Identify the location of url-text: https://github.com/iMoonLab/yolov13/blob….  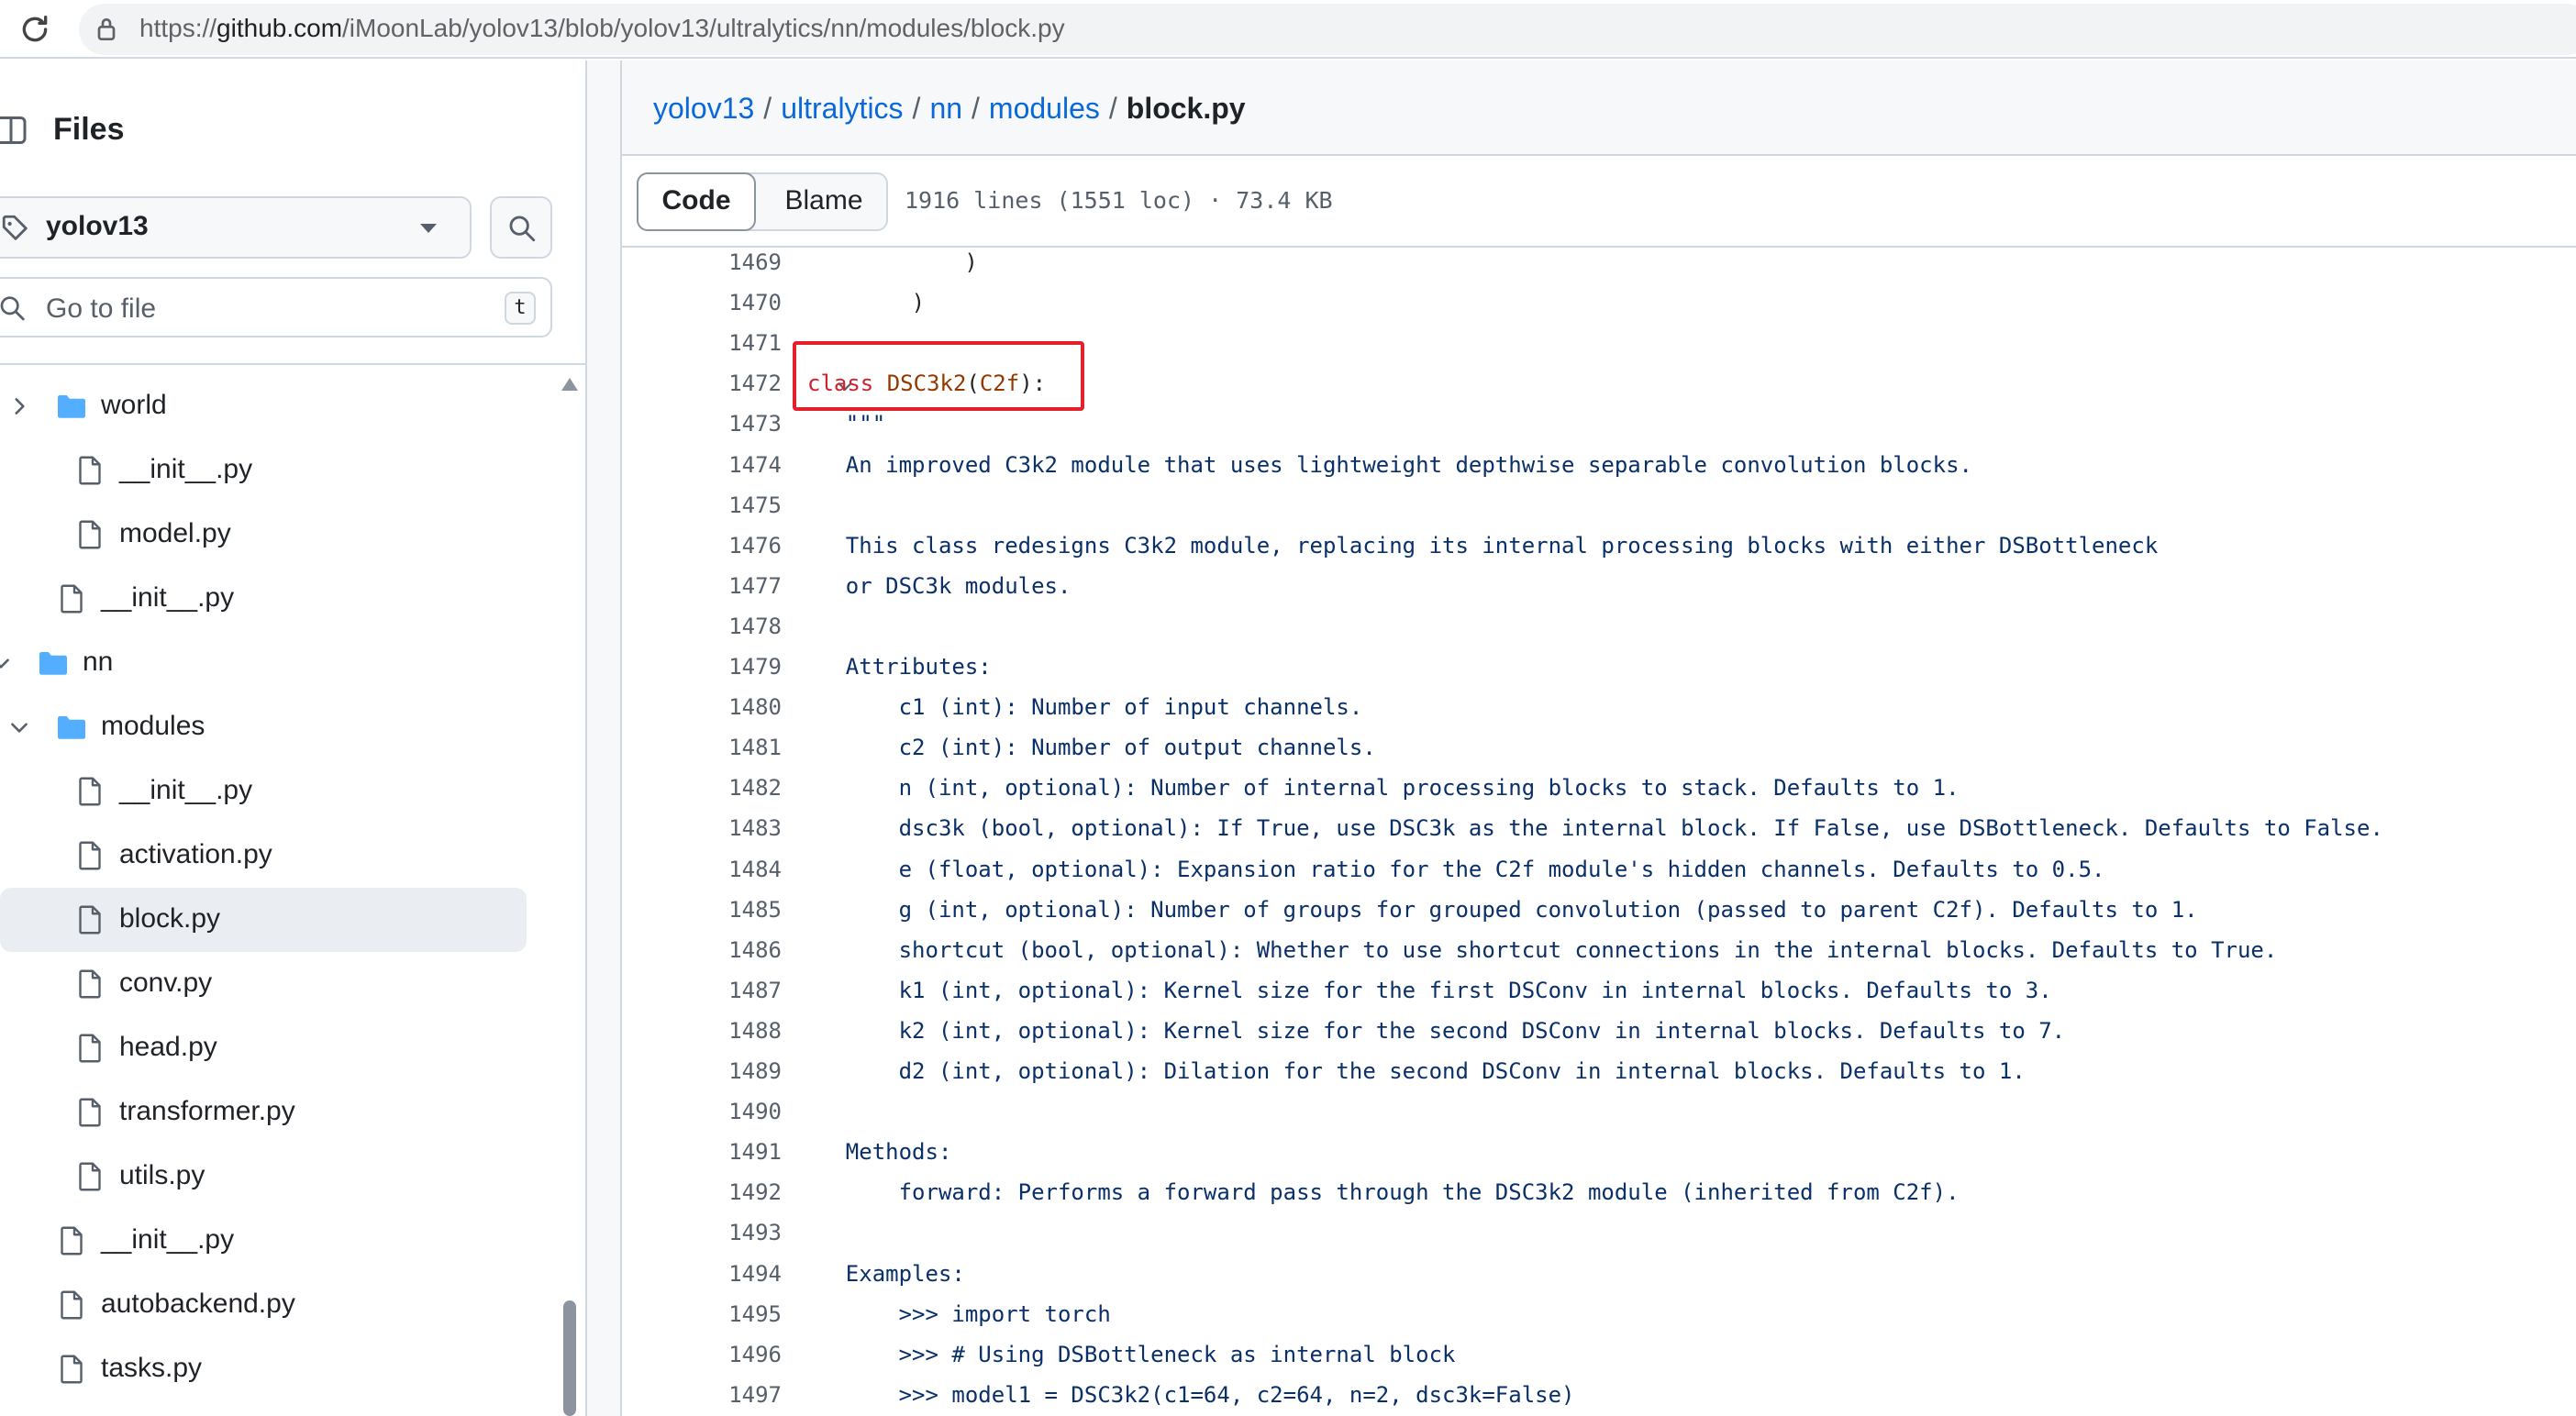
(602, 28).